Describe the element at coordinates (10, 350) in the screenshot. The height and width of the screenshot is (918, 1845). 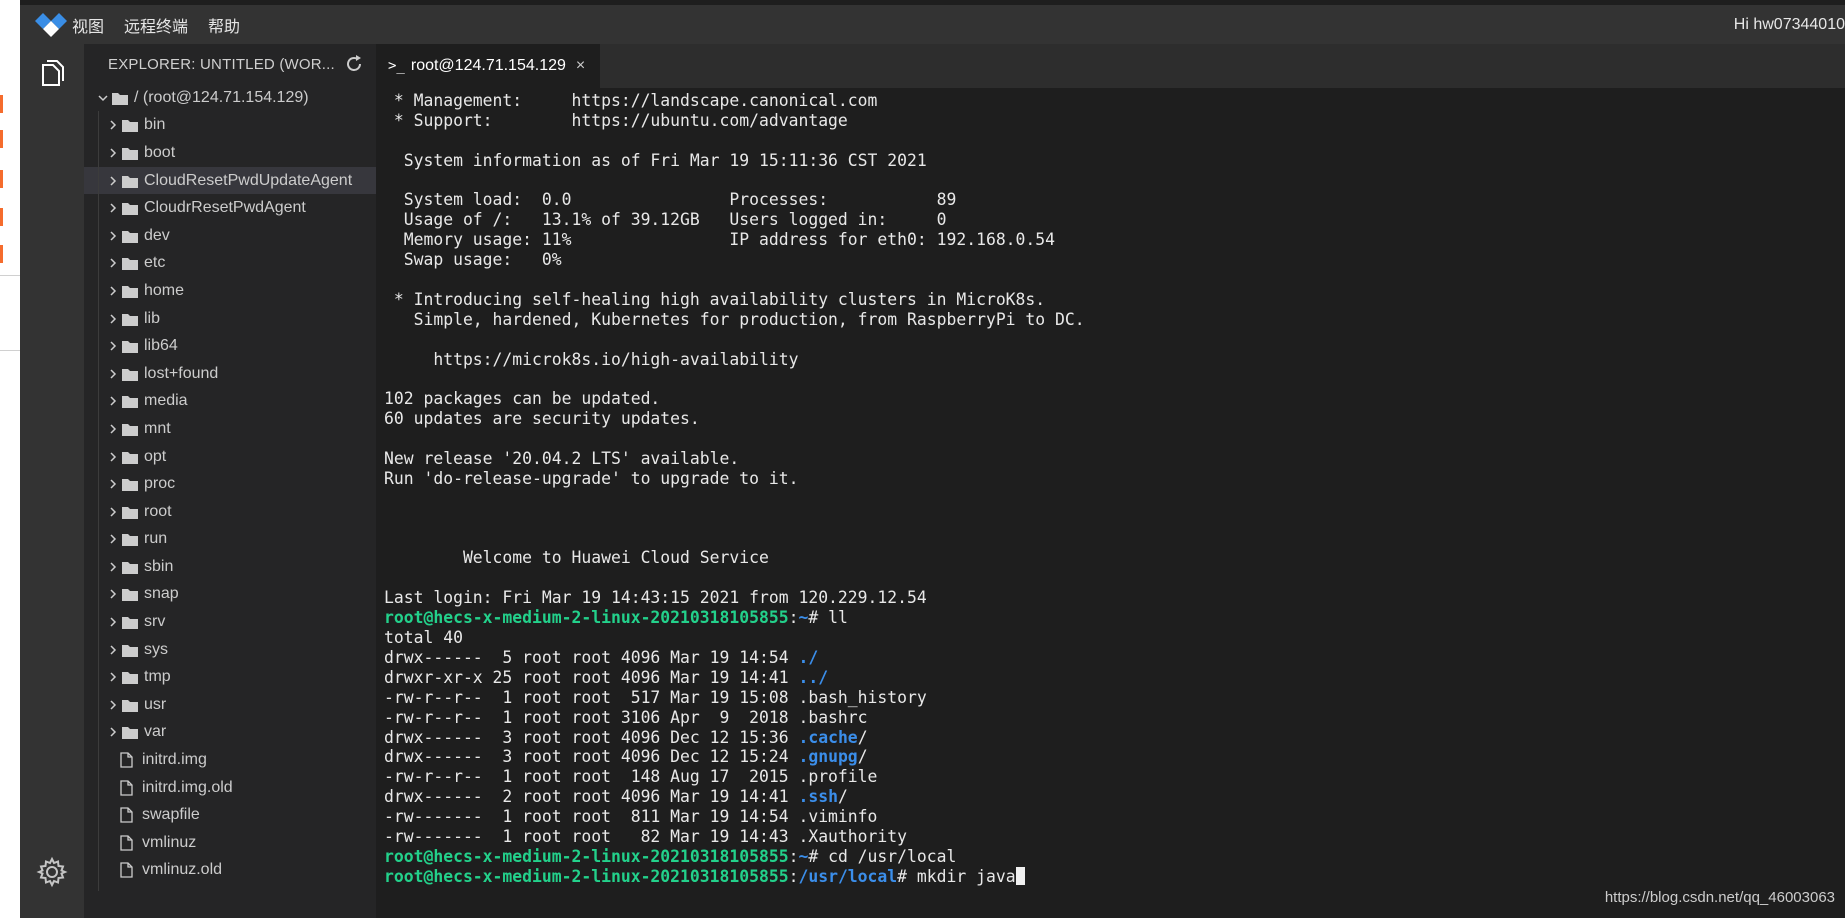
I see `background-divider` at that location.